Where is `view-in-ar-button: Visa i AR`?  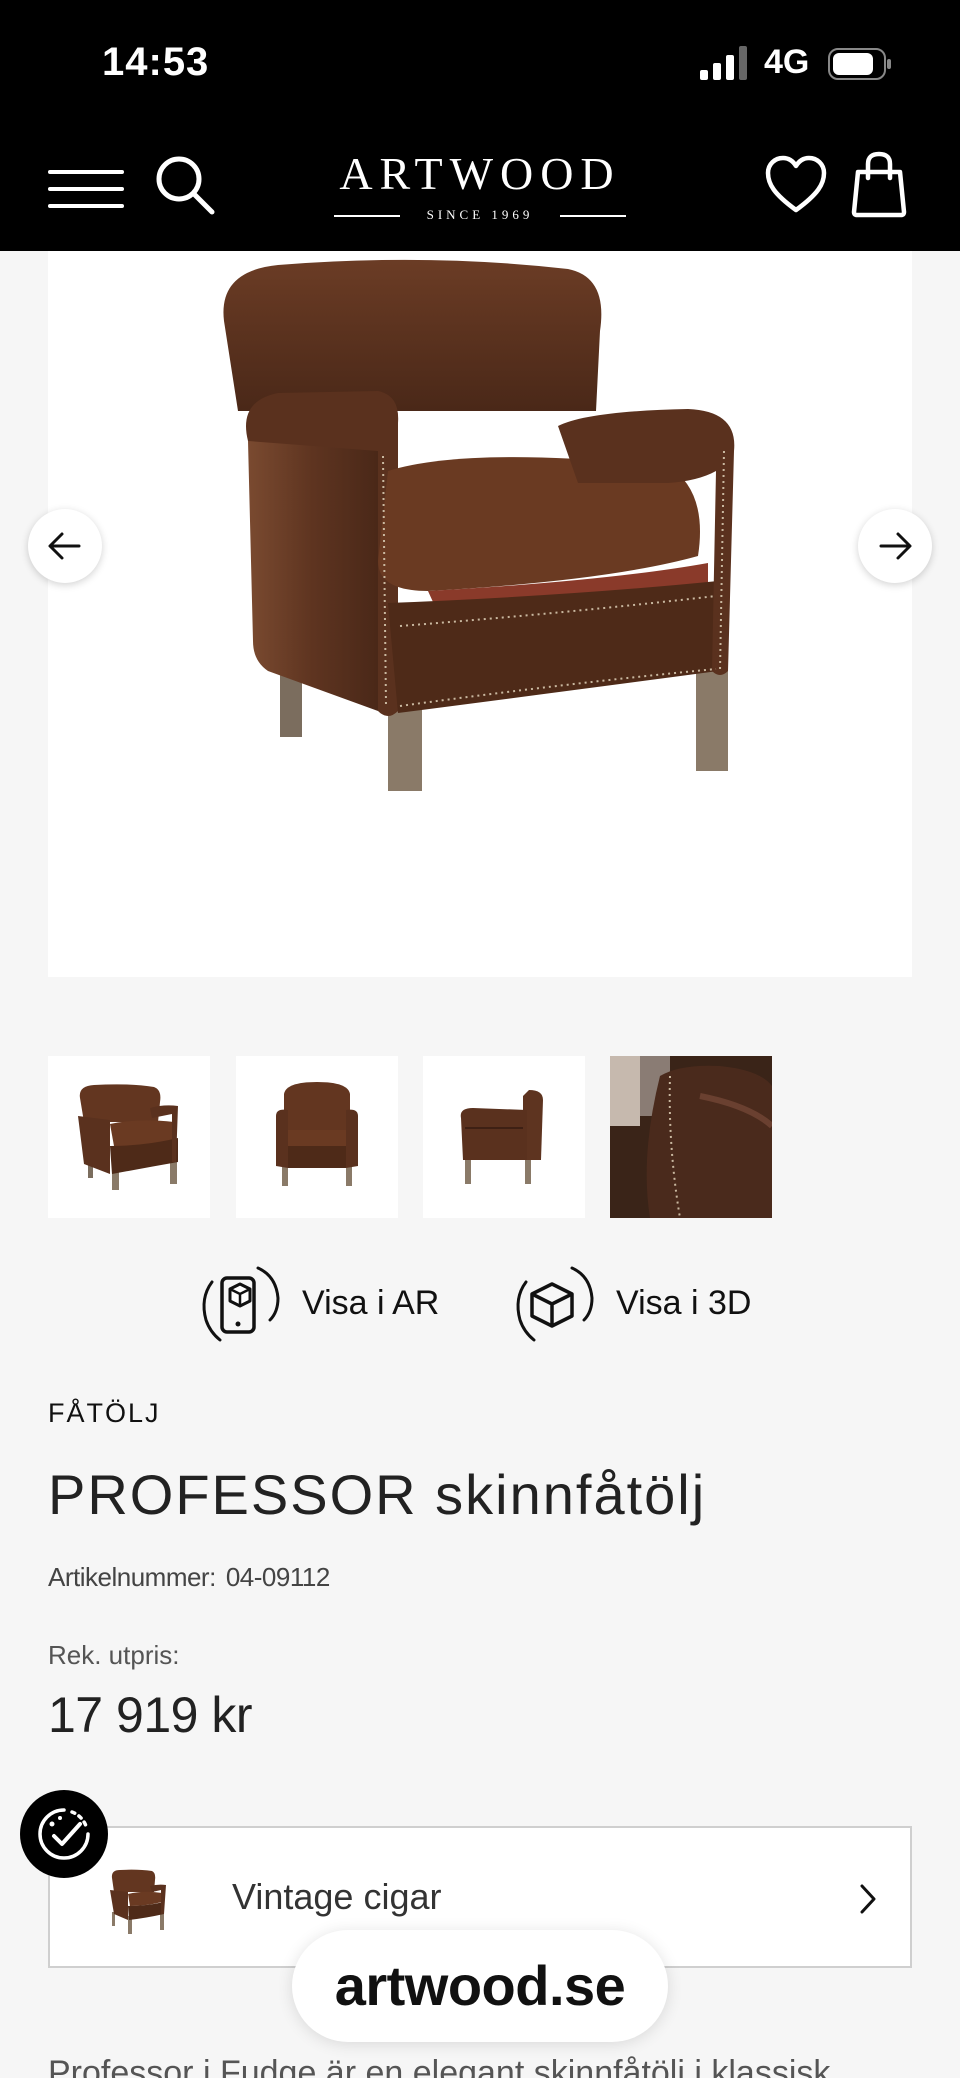 view-in-ar-button: Visa i AR is located at coordinates (326, 1304).